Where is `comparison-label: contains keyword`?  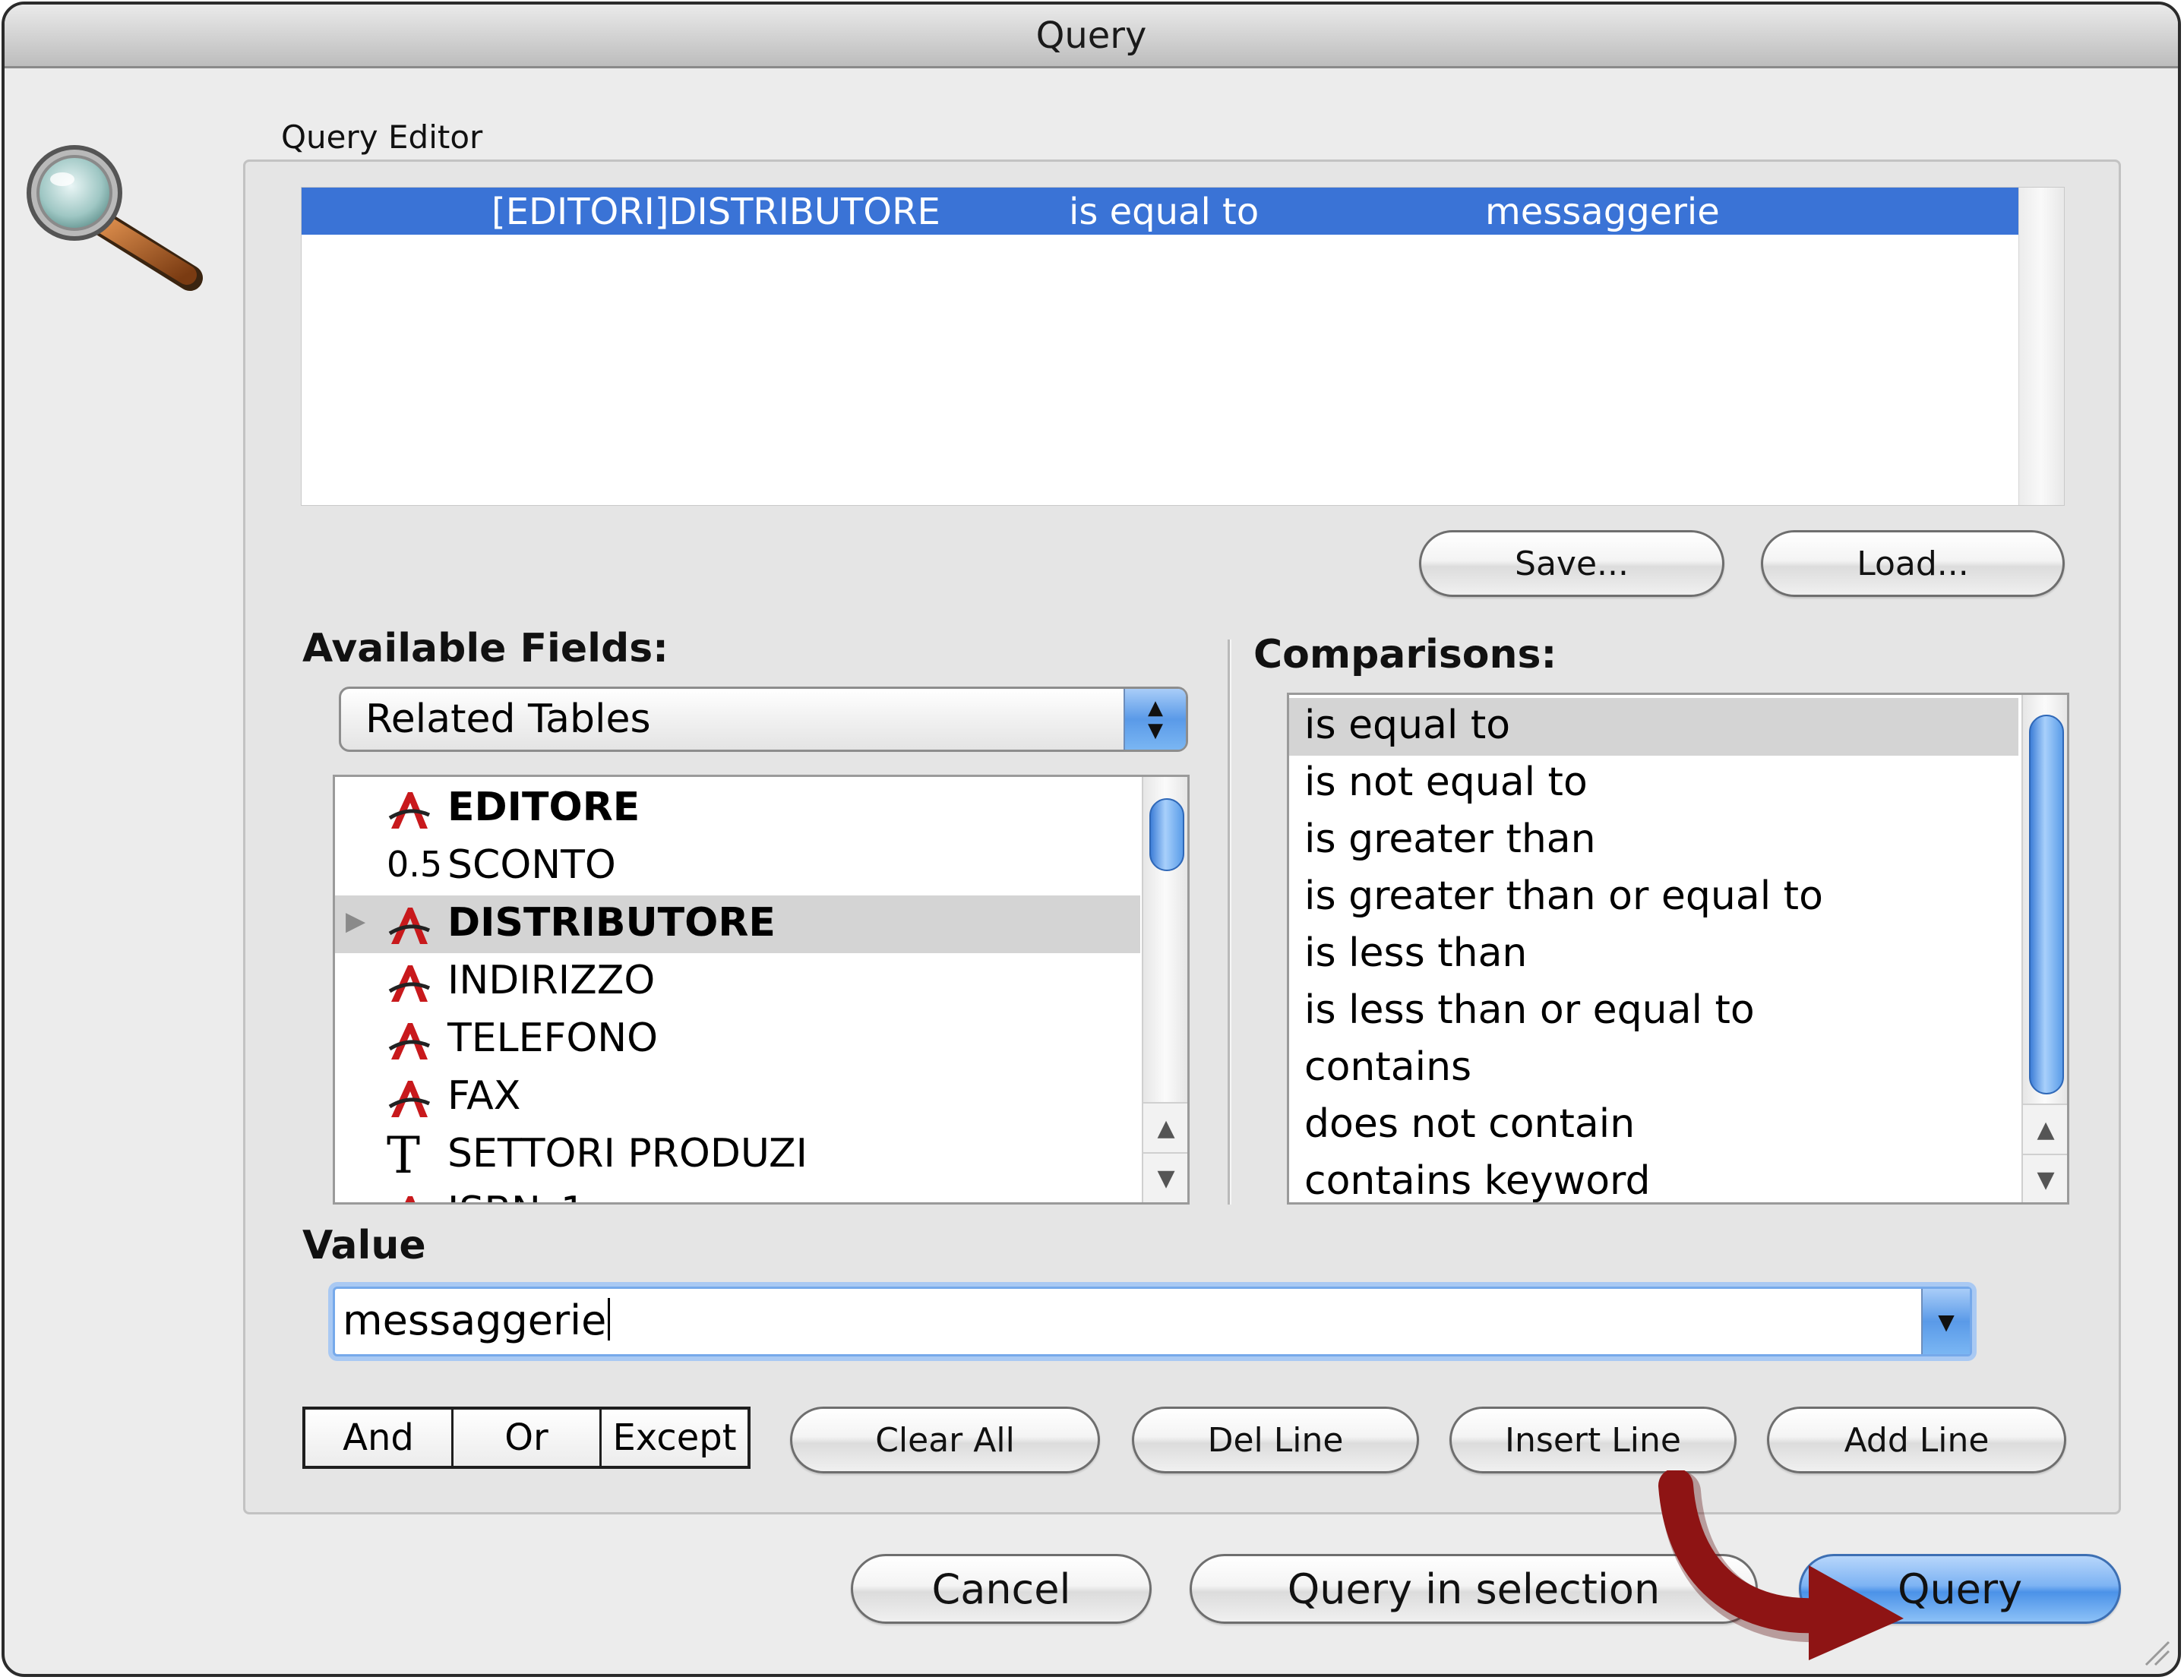
comparison-label: contains keyword is located at coordinates (1477, 1181).